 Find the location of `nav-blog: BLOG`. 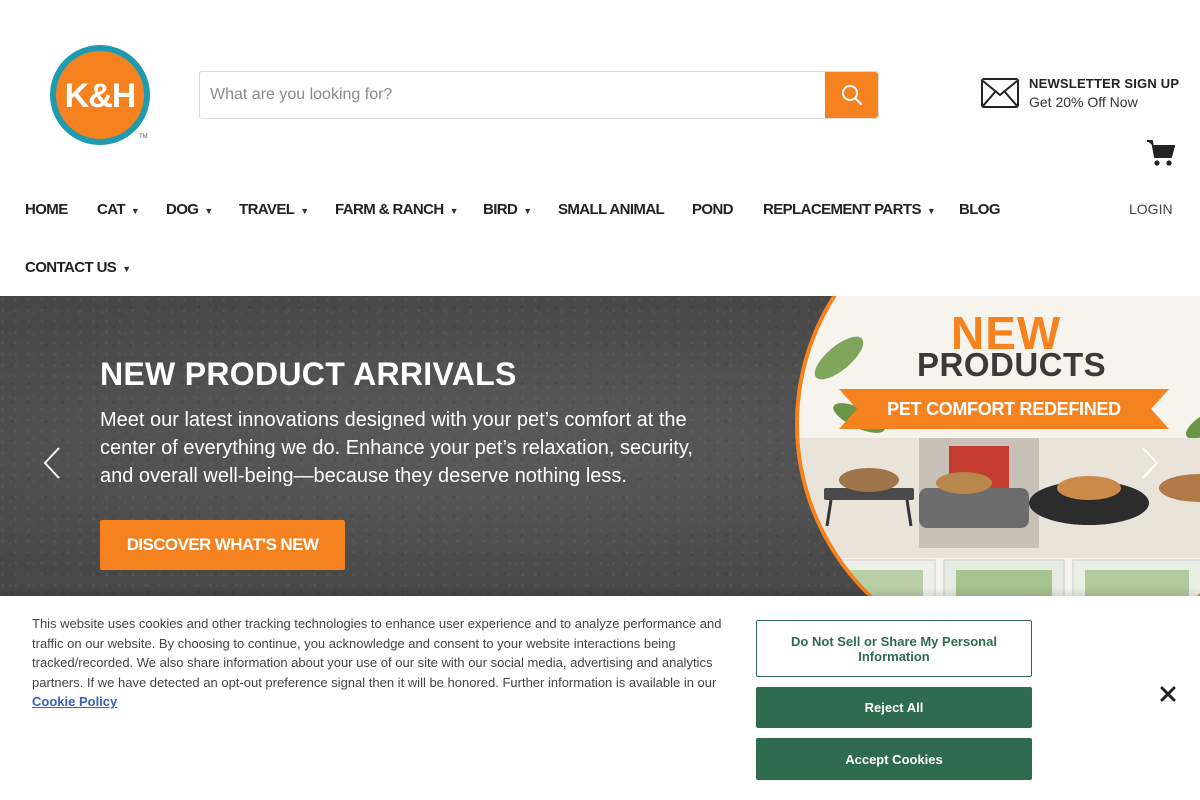

nav-blog: BLOG is located at coordinates (980, 209).